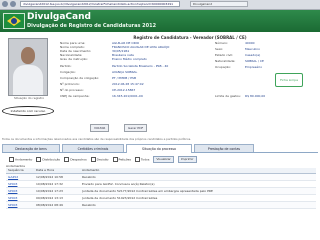 This screenshot has height=240, width=320. I want to click on side-field: Estado civil: Casado(a), so click(238, 55).